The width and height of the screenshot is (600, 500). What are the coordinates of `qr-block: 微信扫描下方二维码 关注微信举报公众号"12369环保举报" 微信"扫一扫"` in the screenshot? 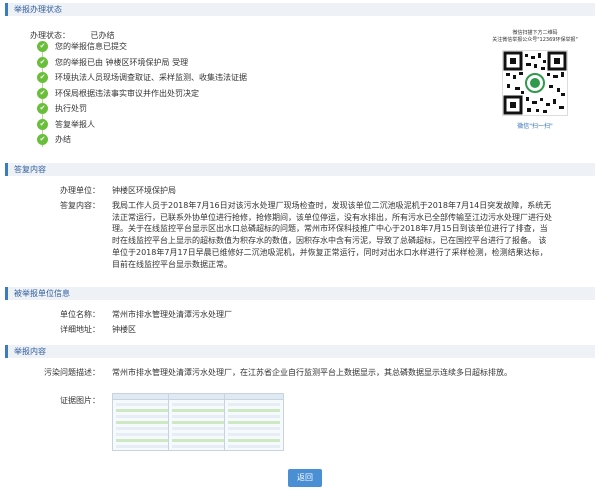 It's located at (535, 80).